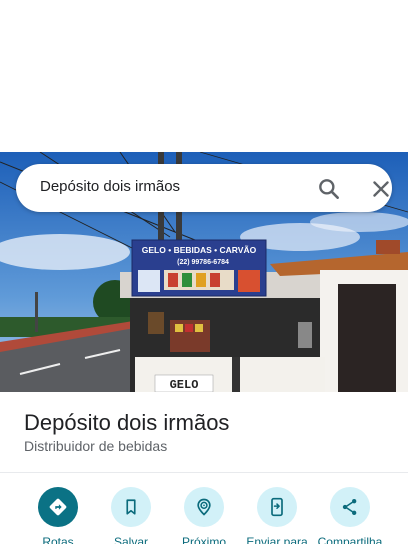  Describe the element at coordinates (58, 507) in the screenshot. I see `directions-icon` at that location.